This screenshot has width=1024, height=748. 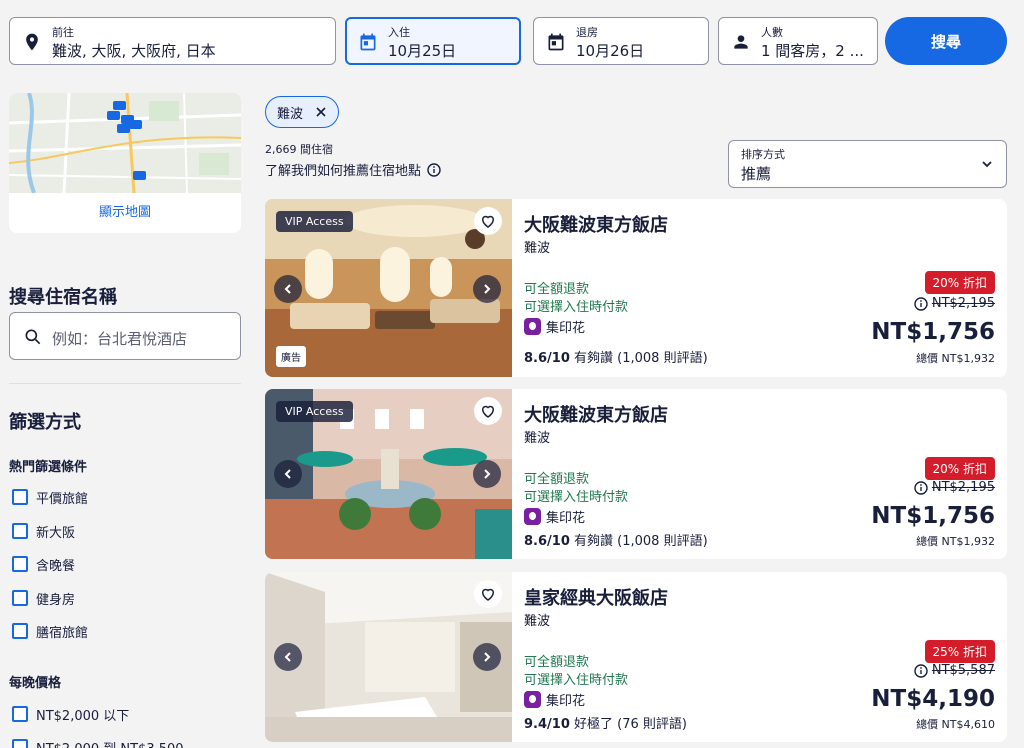 What do you see at coordinates (946, 41) in the screenshot?
I see `search-button: 搜尋` at bounding box center [946, 41].